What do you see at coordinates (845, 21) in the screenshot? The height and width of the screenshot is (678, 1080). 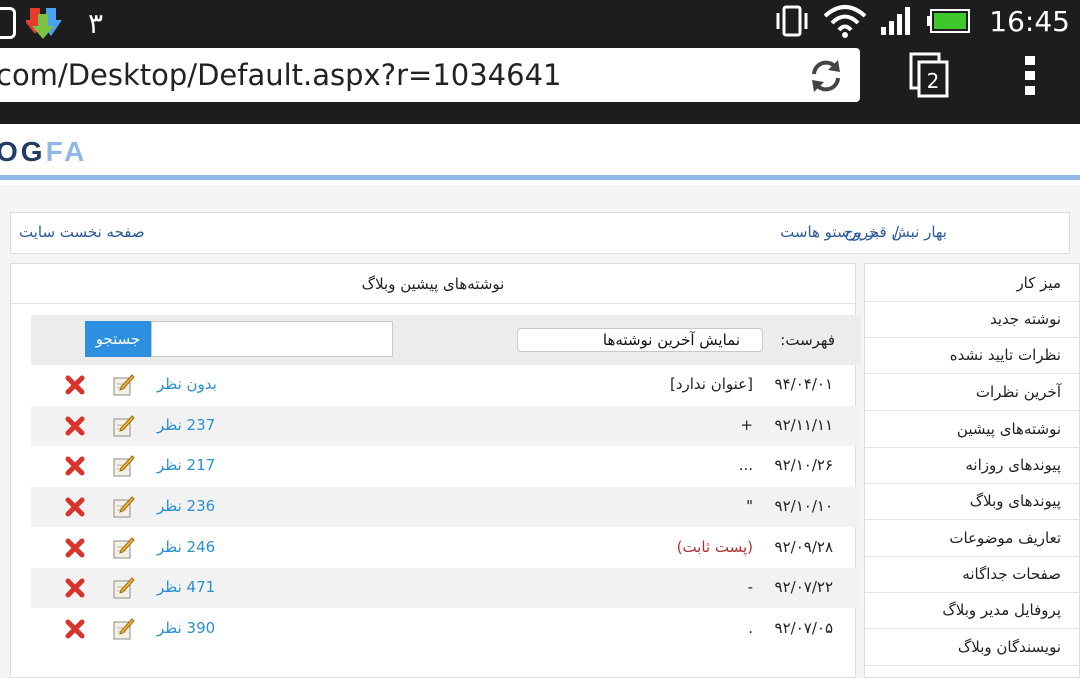 I see `wifi-icon` at bounding box center [845, 21].